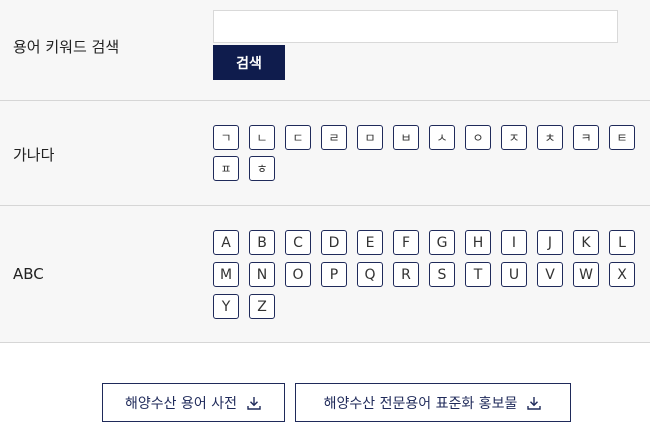 The width and height of the screenshot is (650, 427). I want to click on korean-index-key: ㅁ, so click(370, 137).